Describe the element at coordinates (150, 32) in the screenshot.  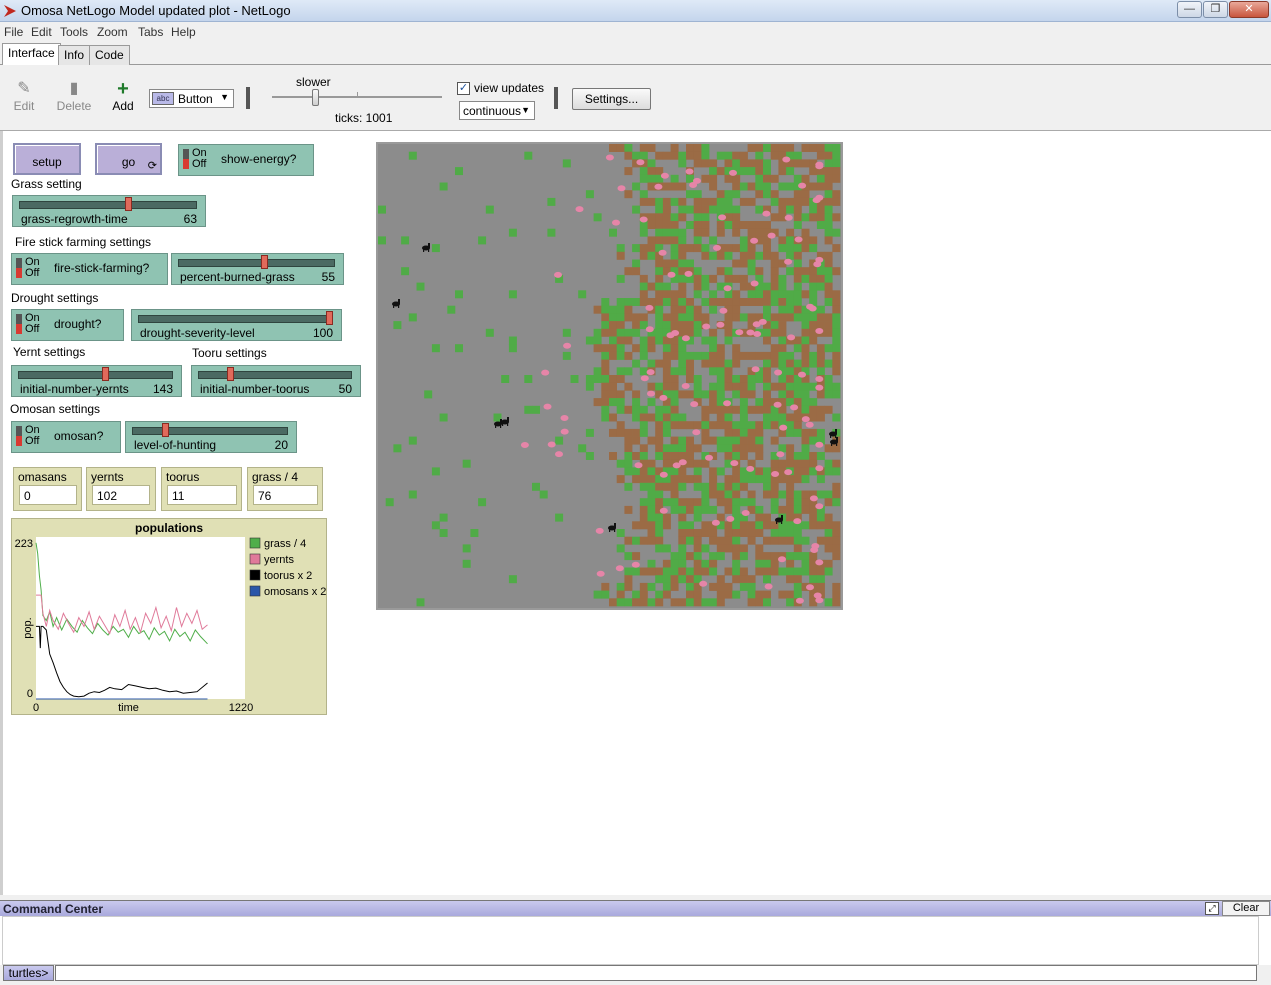
I see `menu-tabs: Tabs` at that location.